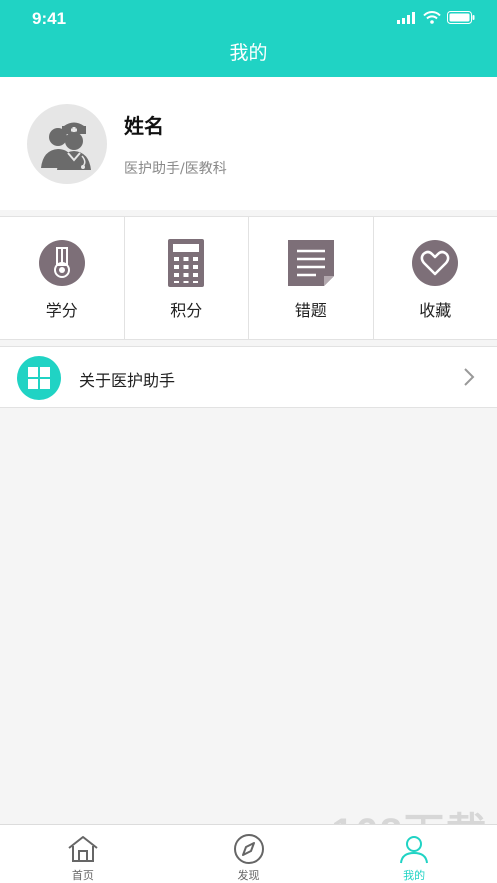  I want to click on page-title: 我的, so click(248, 53).